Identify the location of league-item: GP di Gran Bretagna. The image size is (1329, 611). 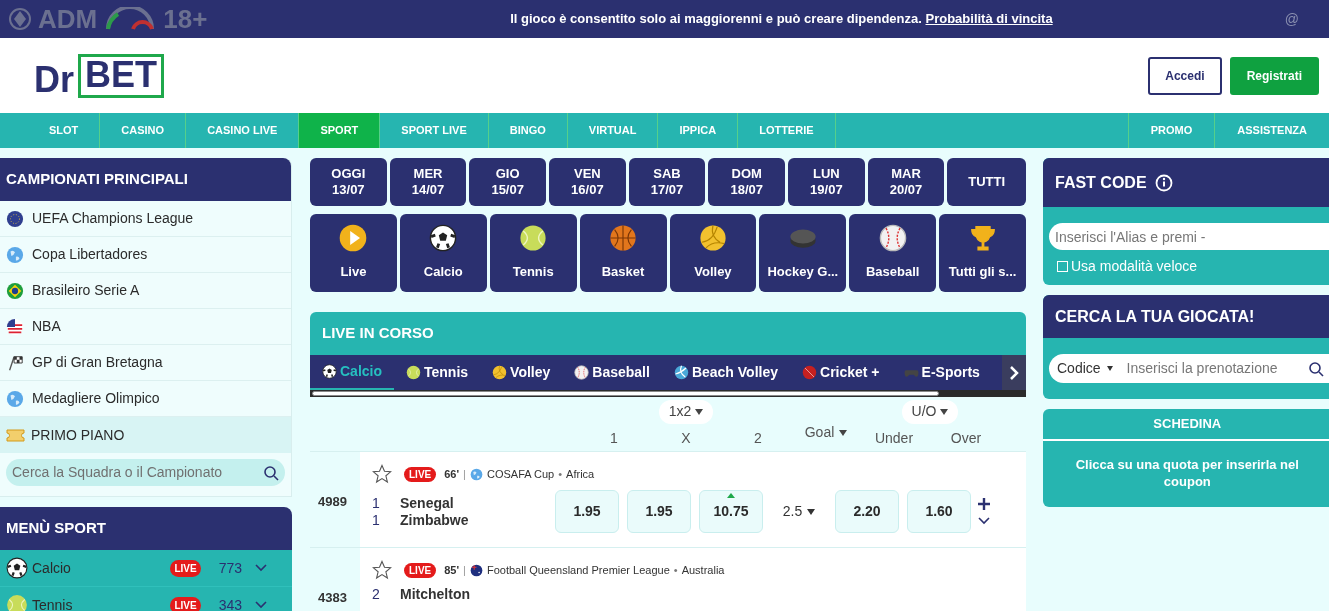
(145, 363).